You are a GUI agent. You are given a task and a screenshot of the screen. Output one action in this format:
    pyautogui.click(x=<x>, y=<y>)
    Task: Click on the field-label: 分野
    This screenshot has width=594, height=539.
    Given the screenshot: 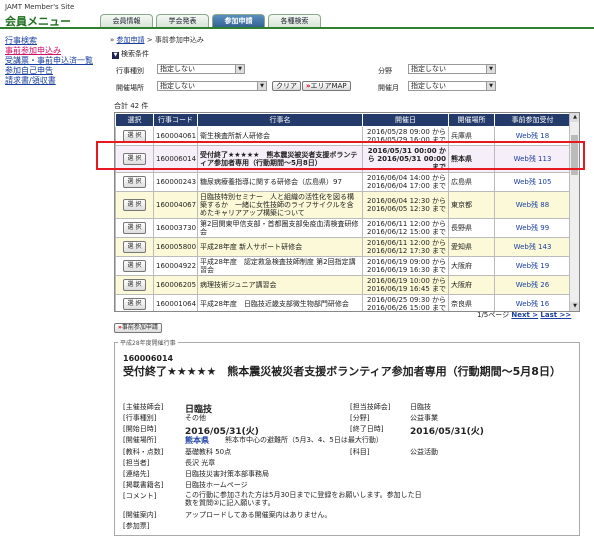 What is the action you would take?
    pyautogui.click(x=385, y=71)
    